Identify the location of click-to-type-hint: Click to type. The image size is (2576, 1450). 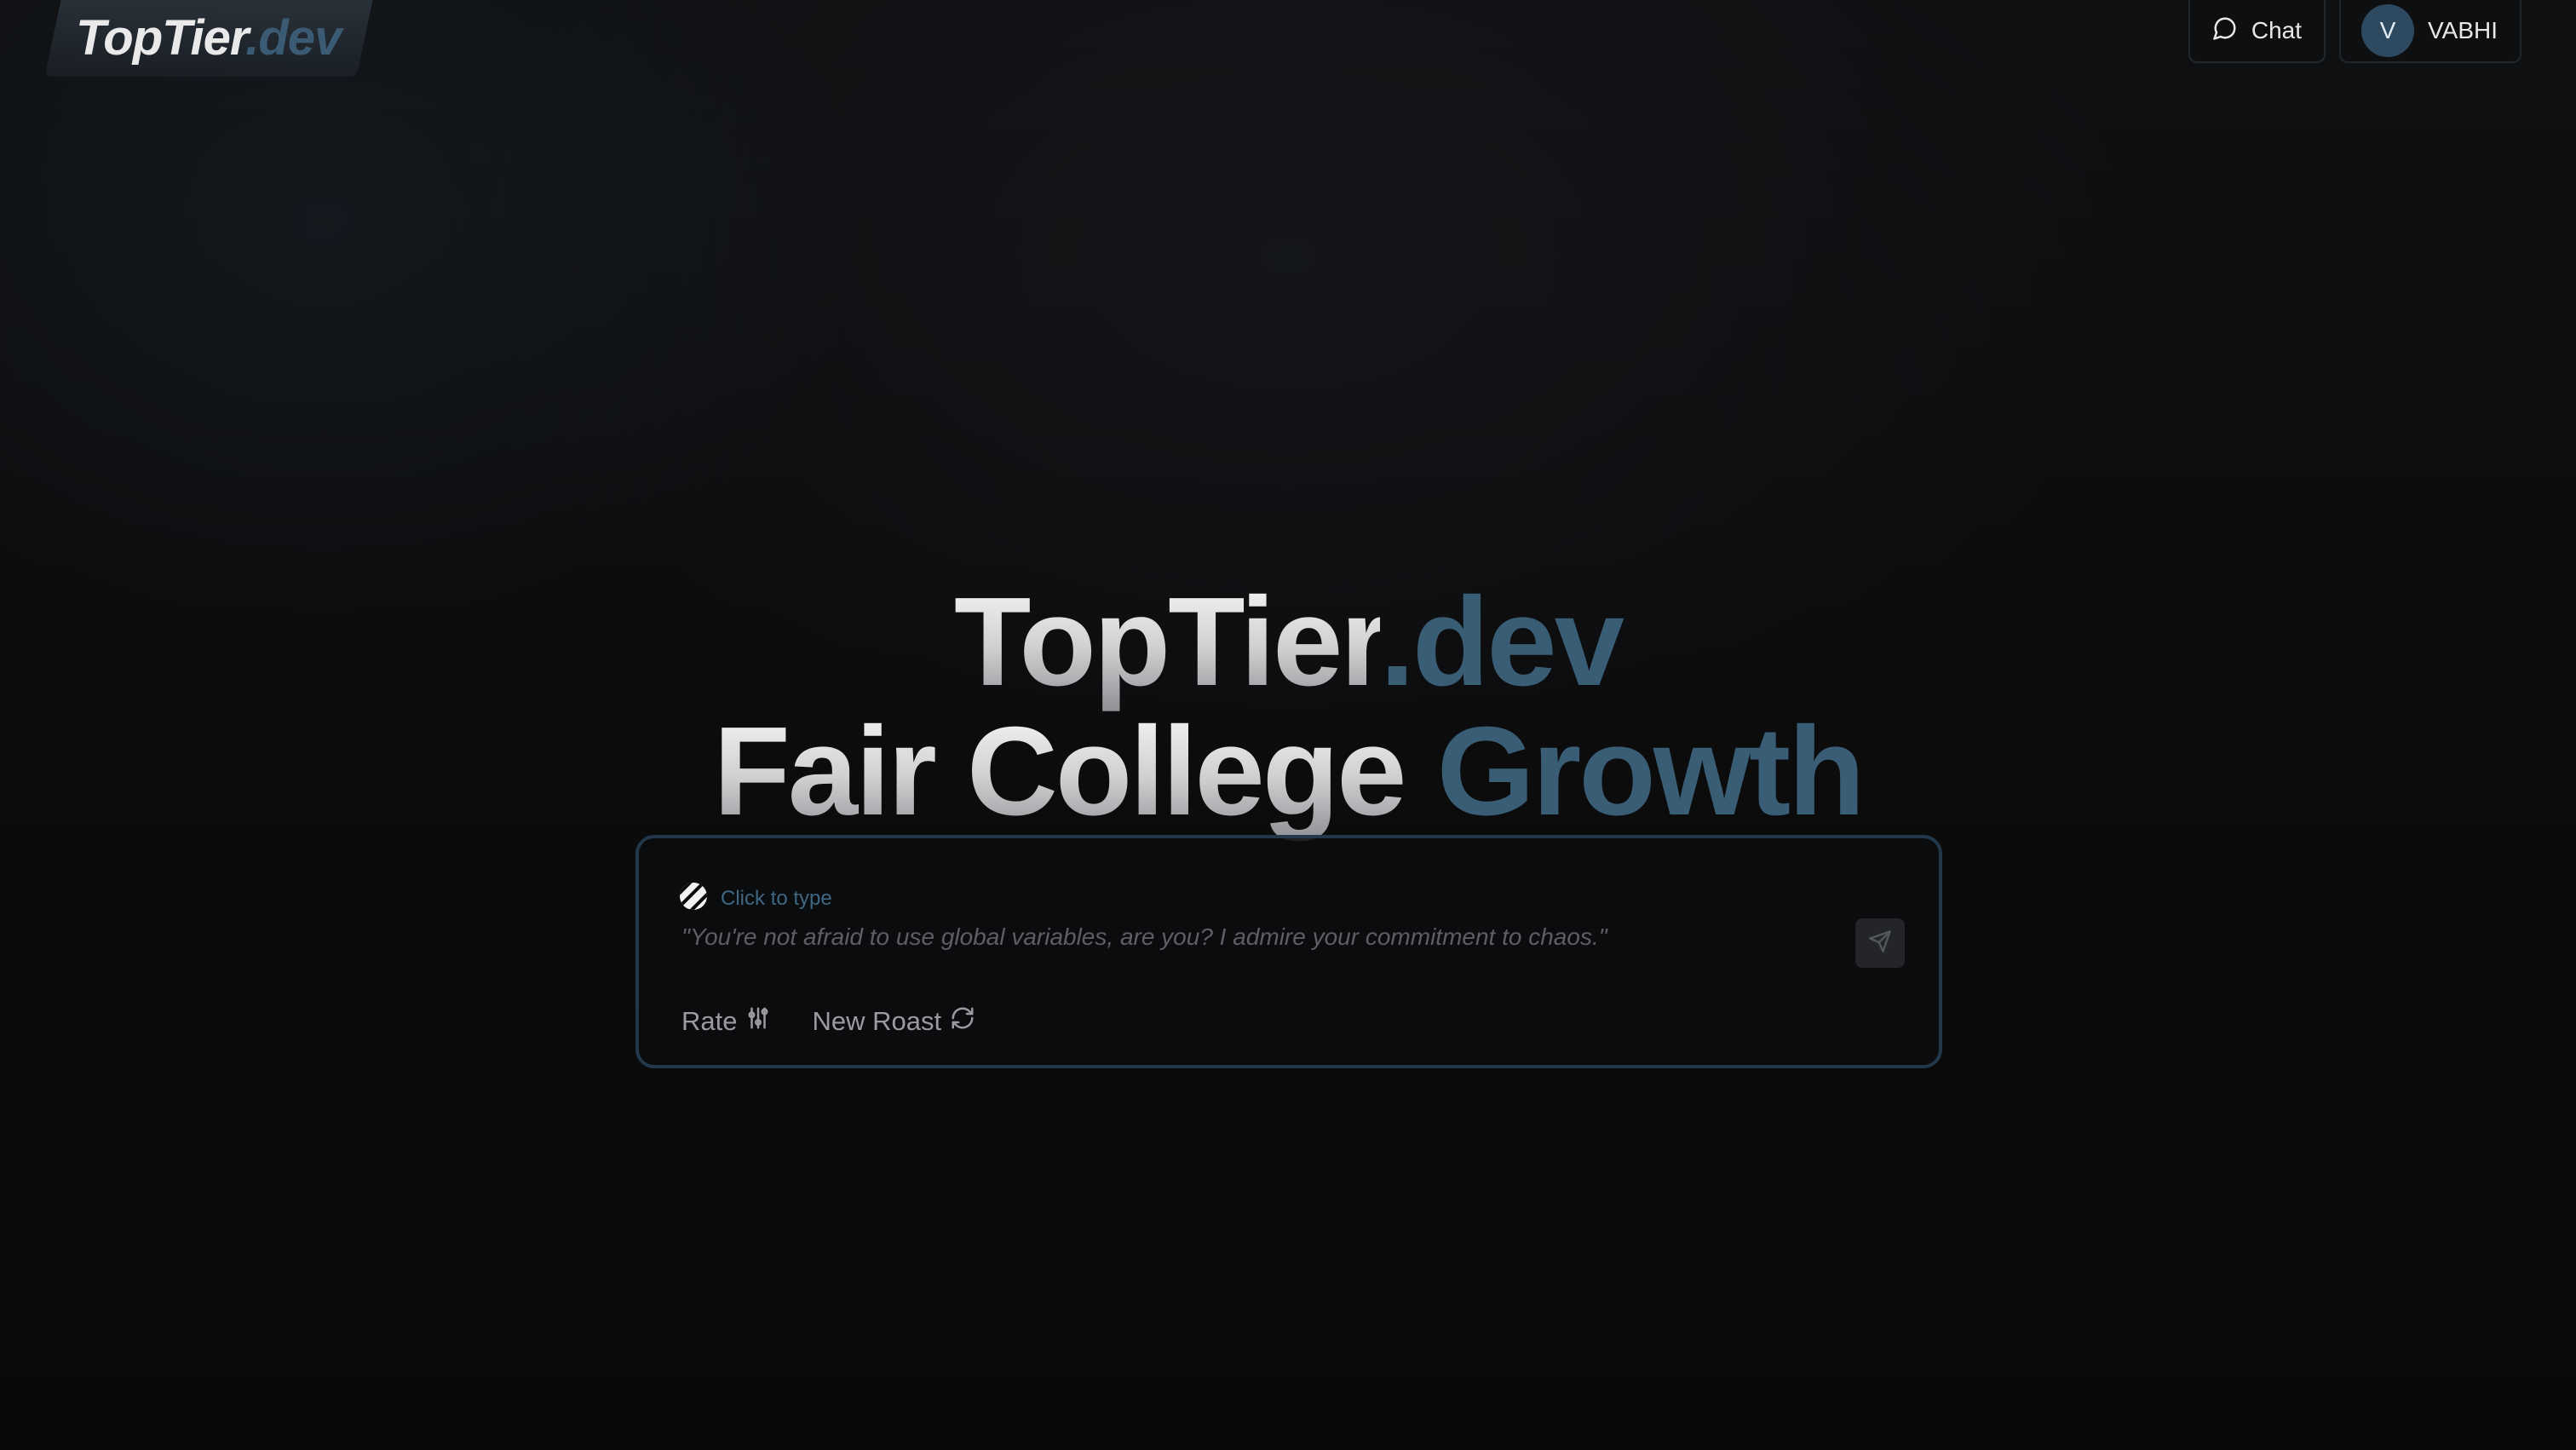
(776, 899).